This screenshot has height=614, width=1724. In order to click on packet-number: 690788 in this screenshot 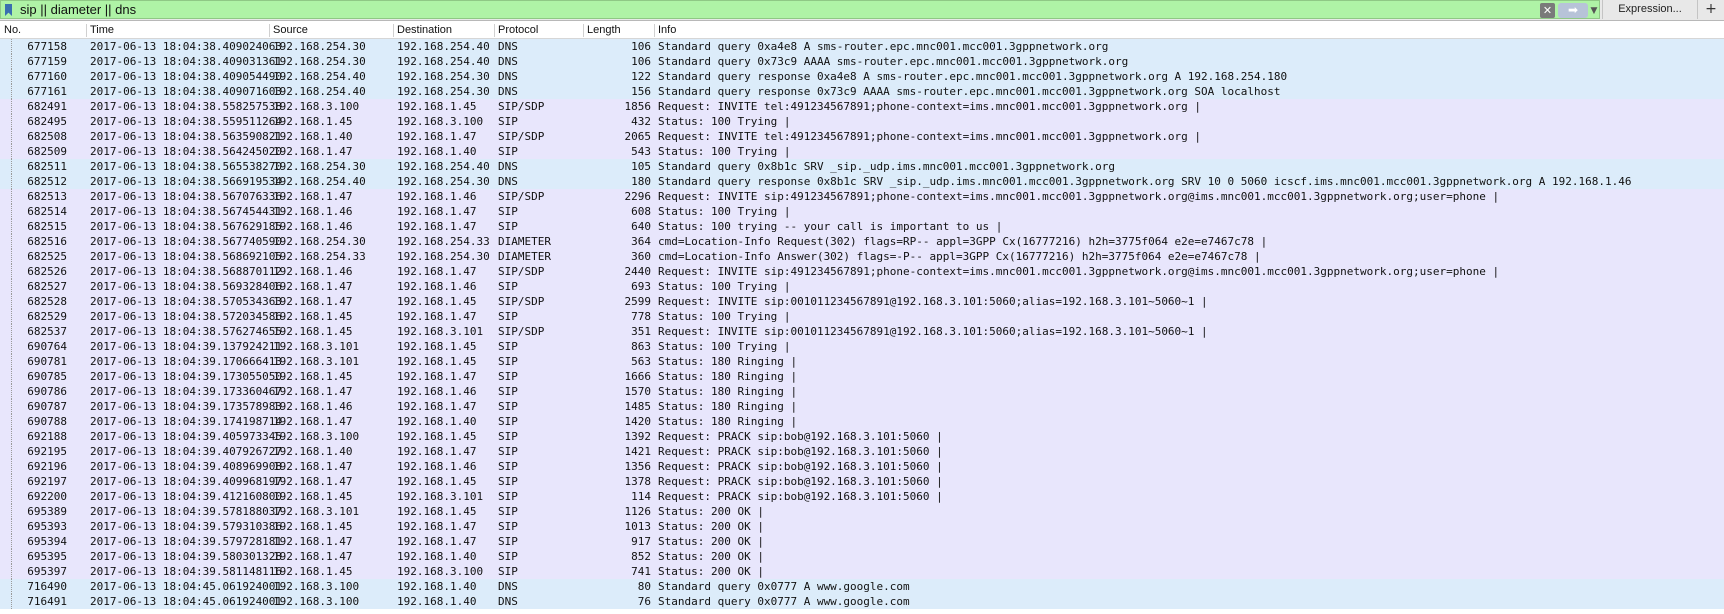, I will do `click(47, 421)`.